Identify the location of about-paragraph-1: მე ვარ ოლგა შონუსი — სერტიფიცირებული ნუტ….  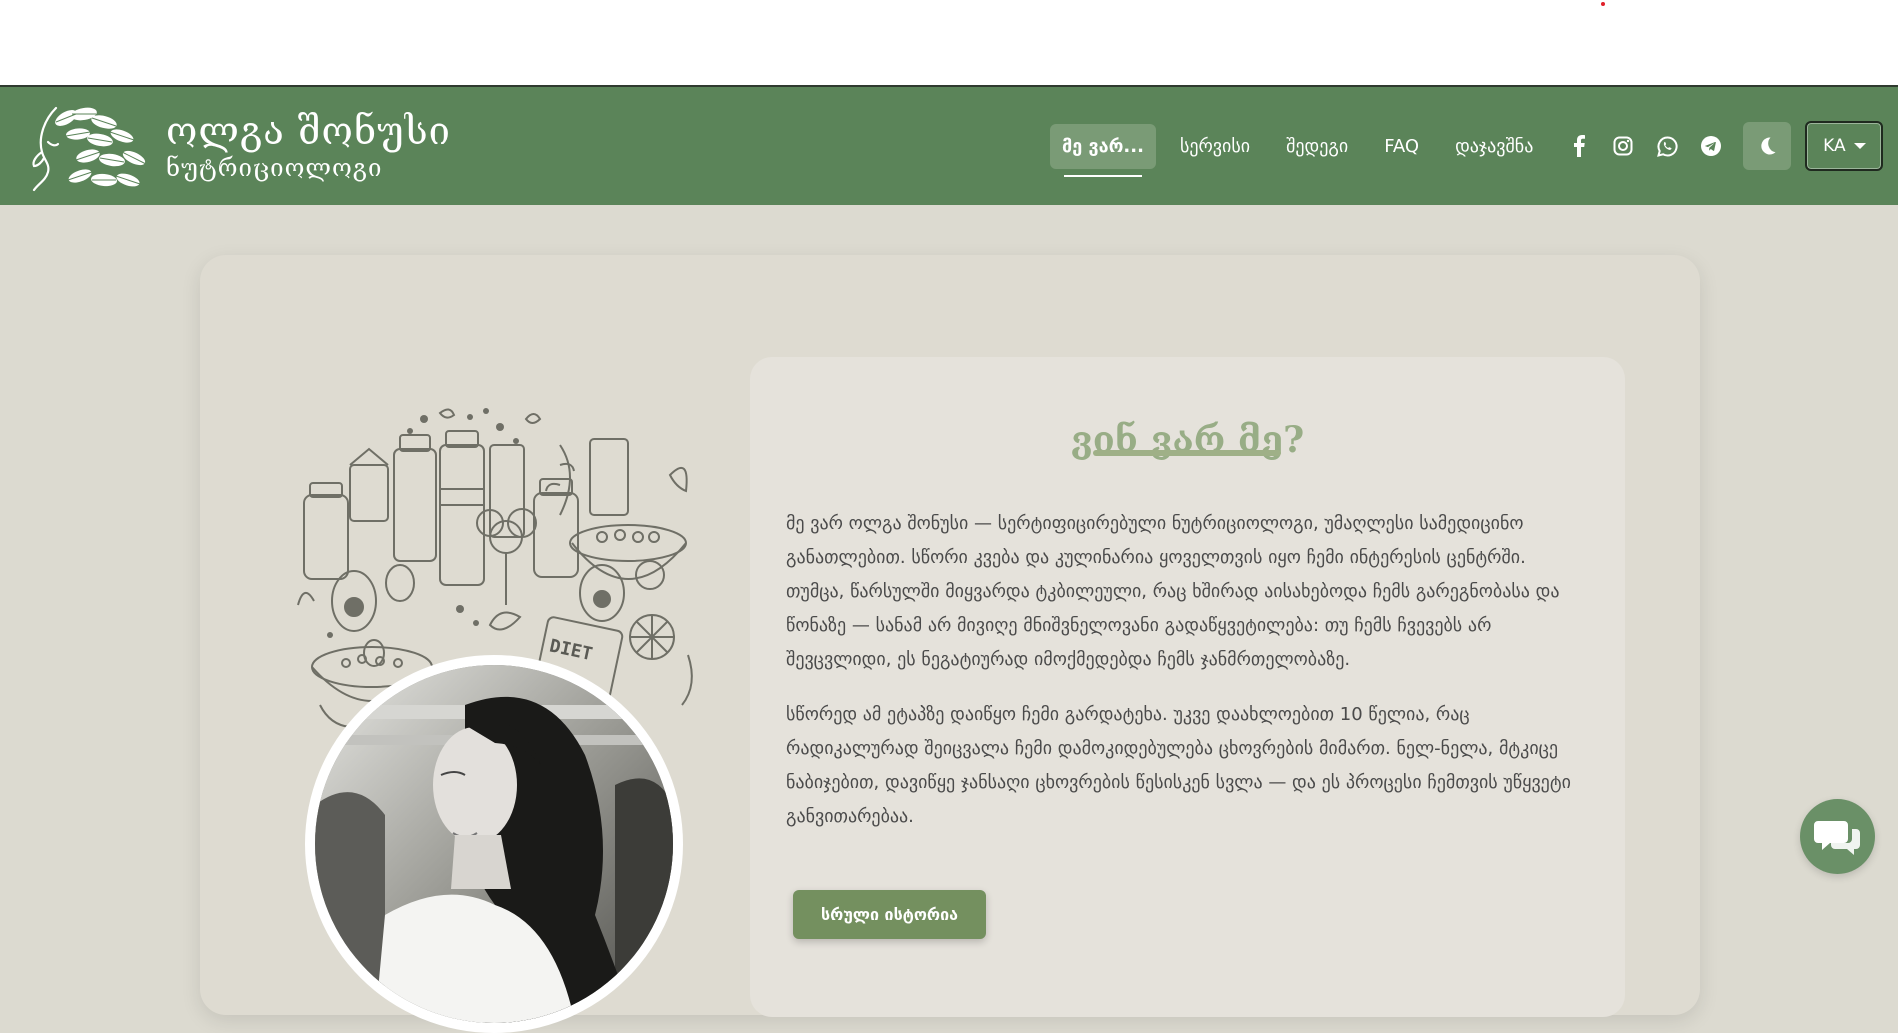
(1173, 591).